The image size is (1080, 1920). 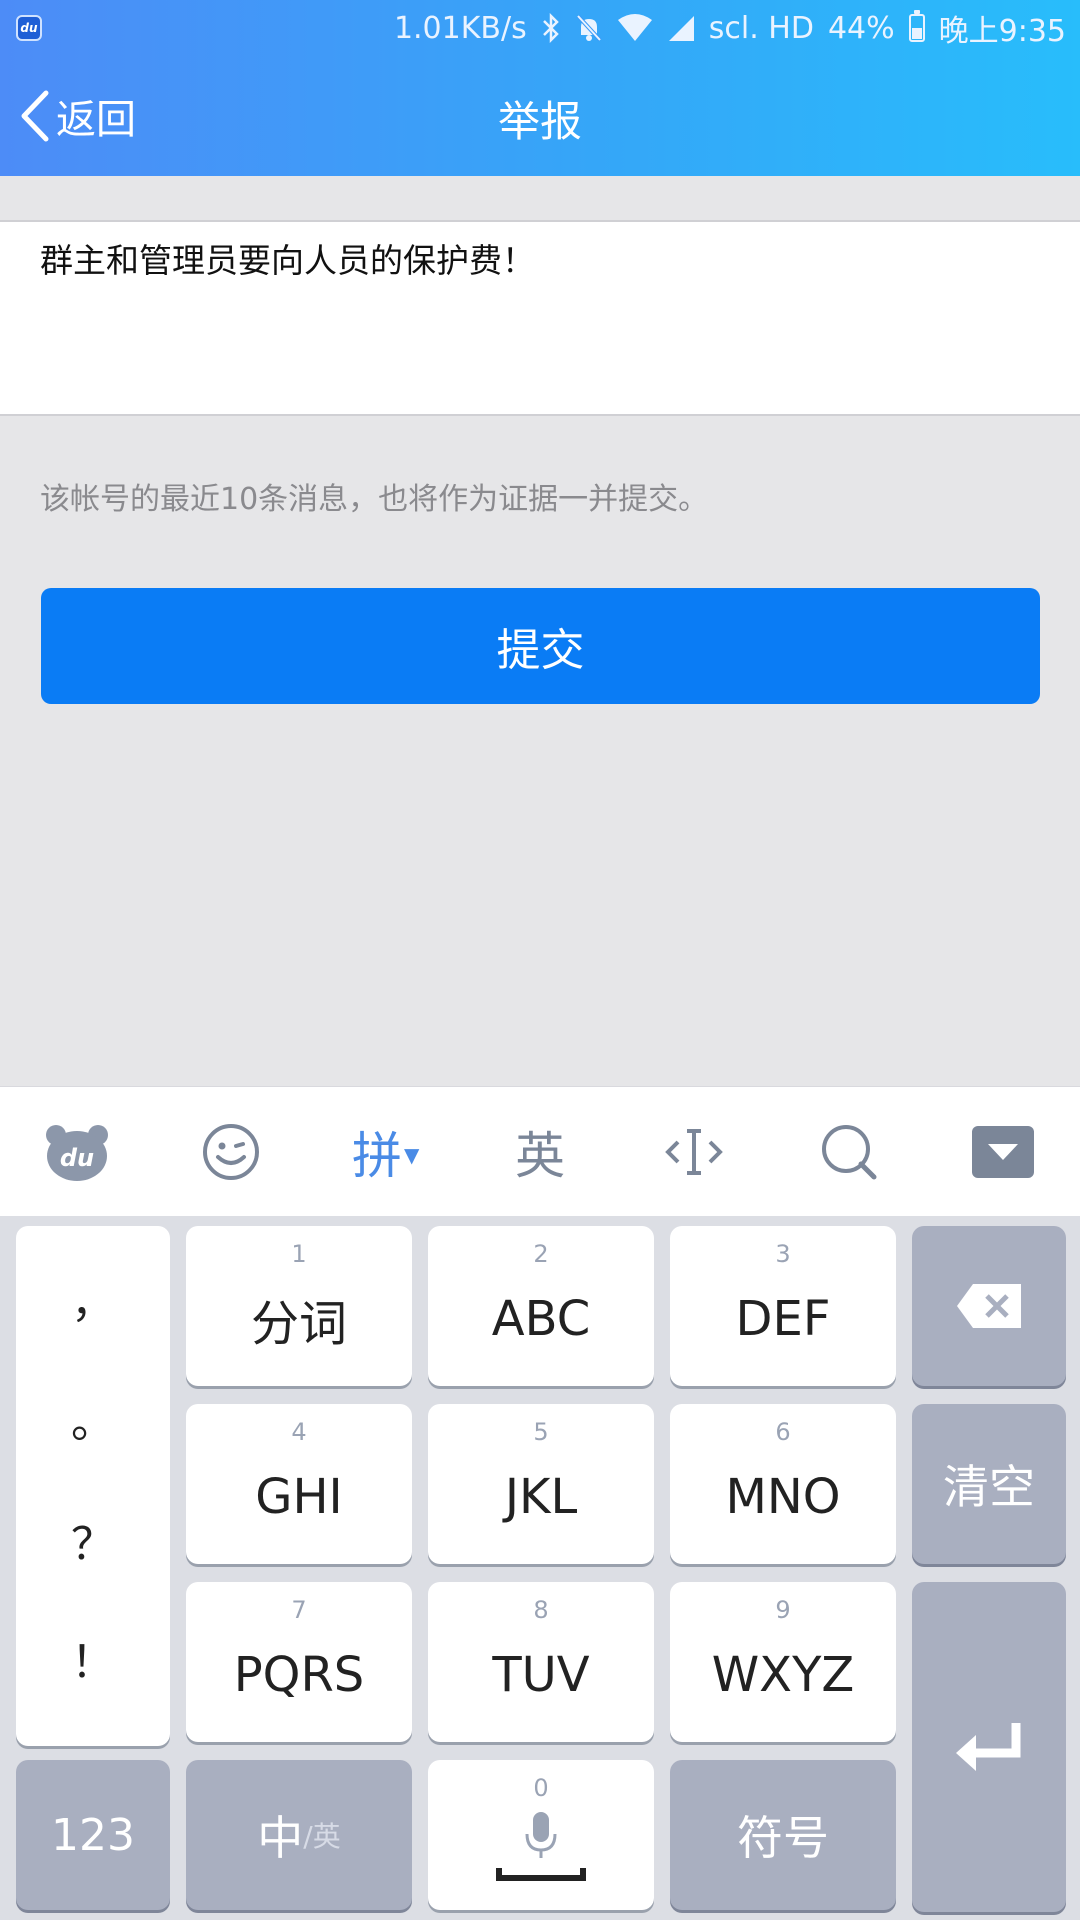 What do you see at coordinates (29, 28) in the screenshot?
I see `du-app-icon: du` at bounding box center [29, 28].